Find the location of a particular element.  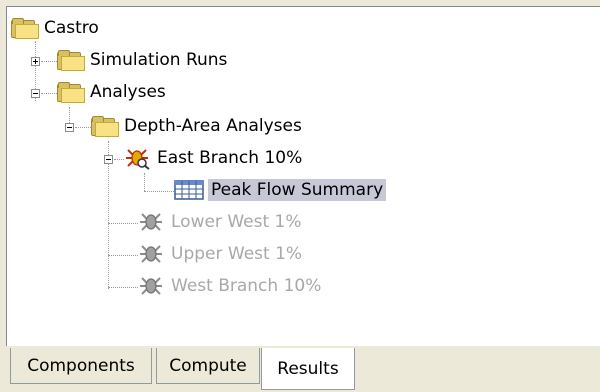

tree-node-label: Castro is located at coordinates (71, 28).